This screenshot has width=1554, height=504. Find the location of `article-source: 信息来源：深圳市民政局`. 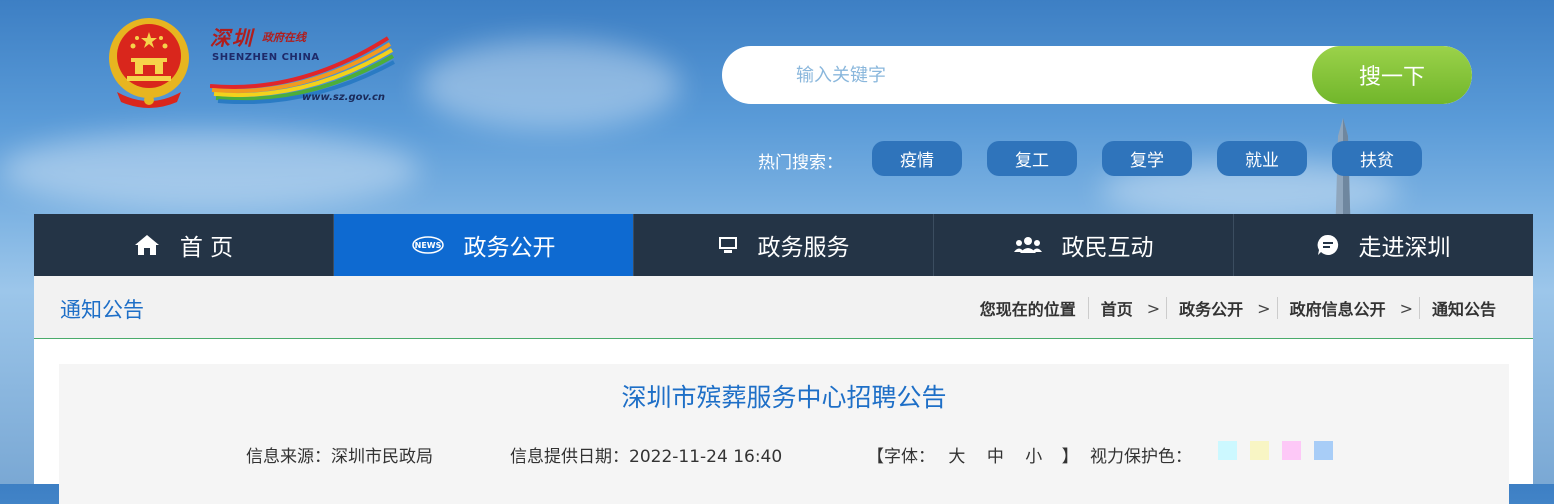

article-source: 信息来源：深圳市民政局 is located at coordinates (339, 457).